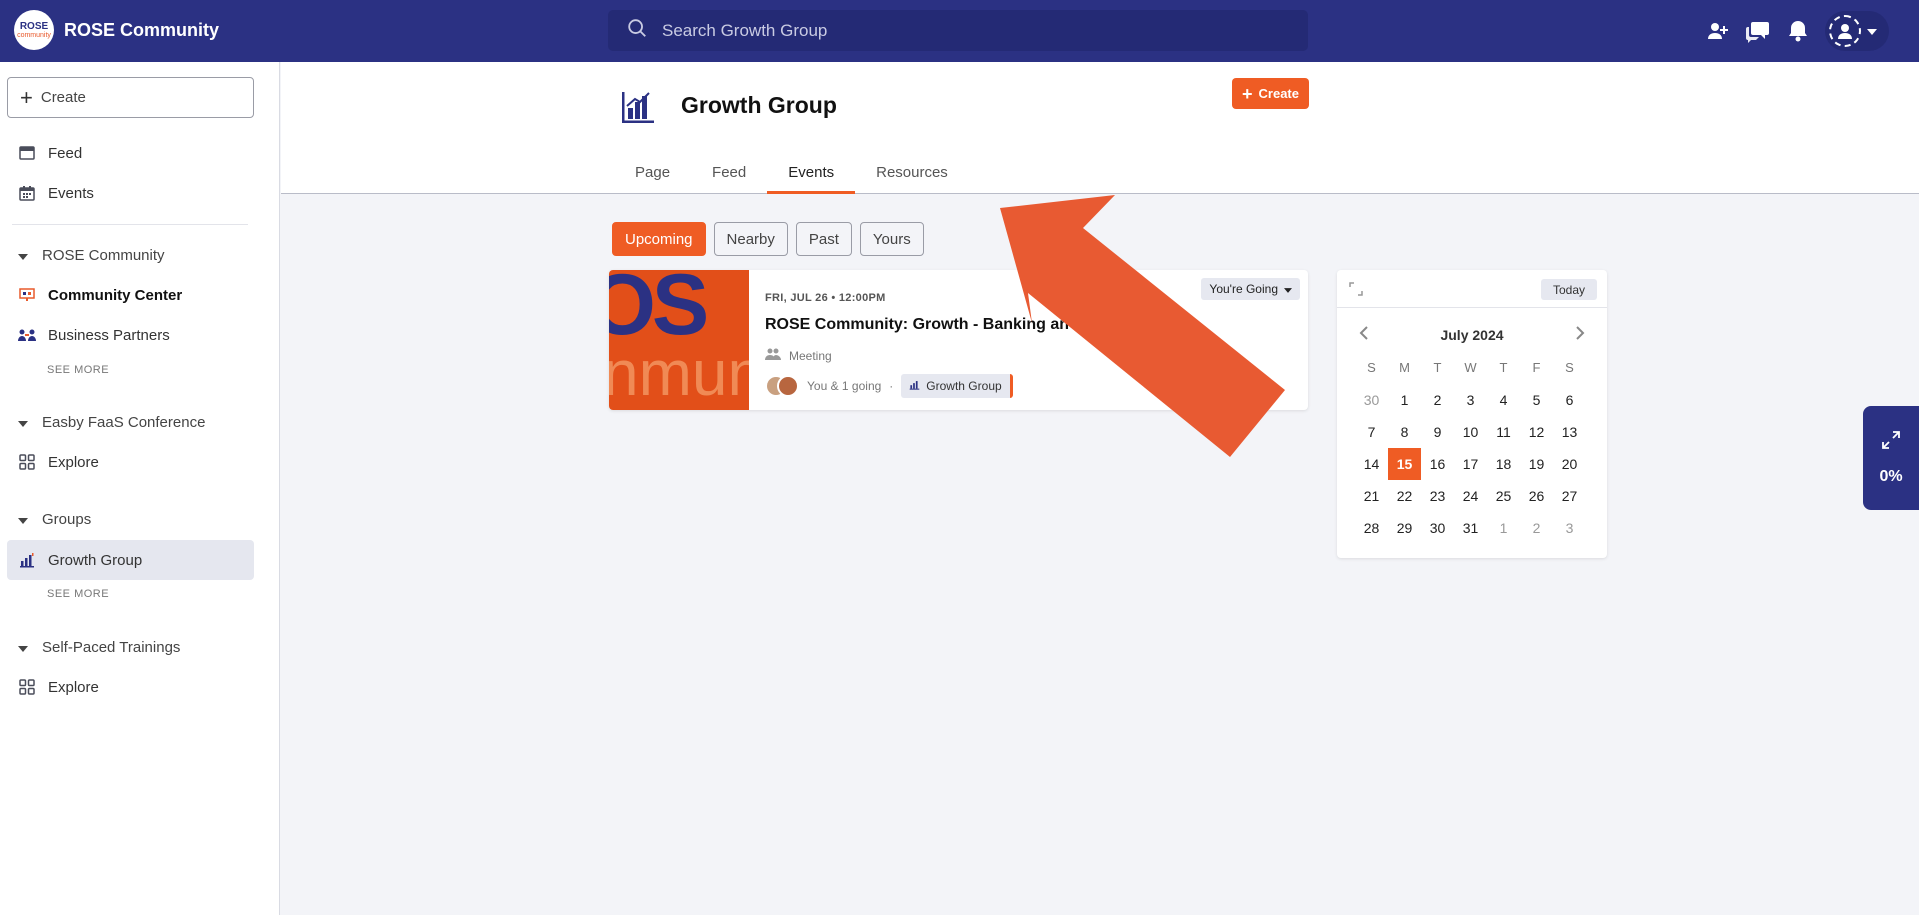  What do you see at coordinates (1404, 464) in the screenshot?
I see `calendar-day: 15` at bounding box center [1404, 464].